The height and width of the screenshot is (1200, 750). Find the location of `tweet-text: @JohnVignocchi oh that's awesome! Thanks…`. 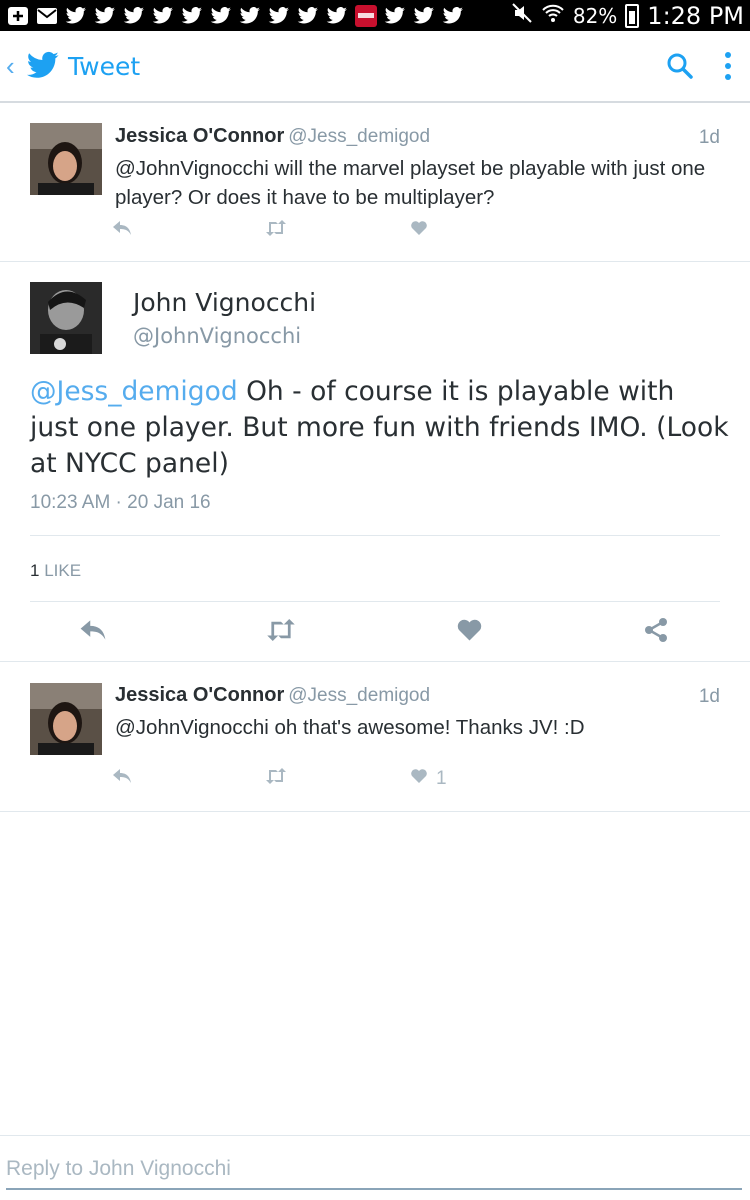

tweet-text: @JohnVignocchi oh that's awesome! Thanks… is located at coordinates (350, 727).